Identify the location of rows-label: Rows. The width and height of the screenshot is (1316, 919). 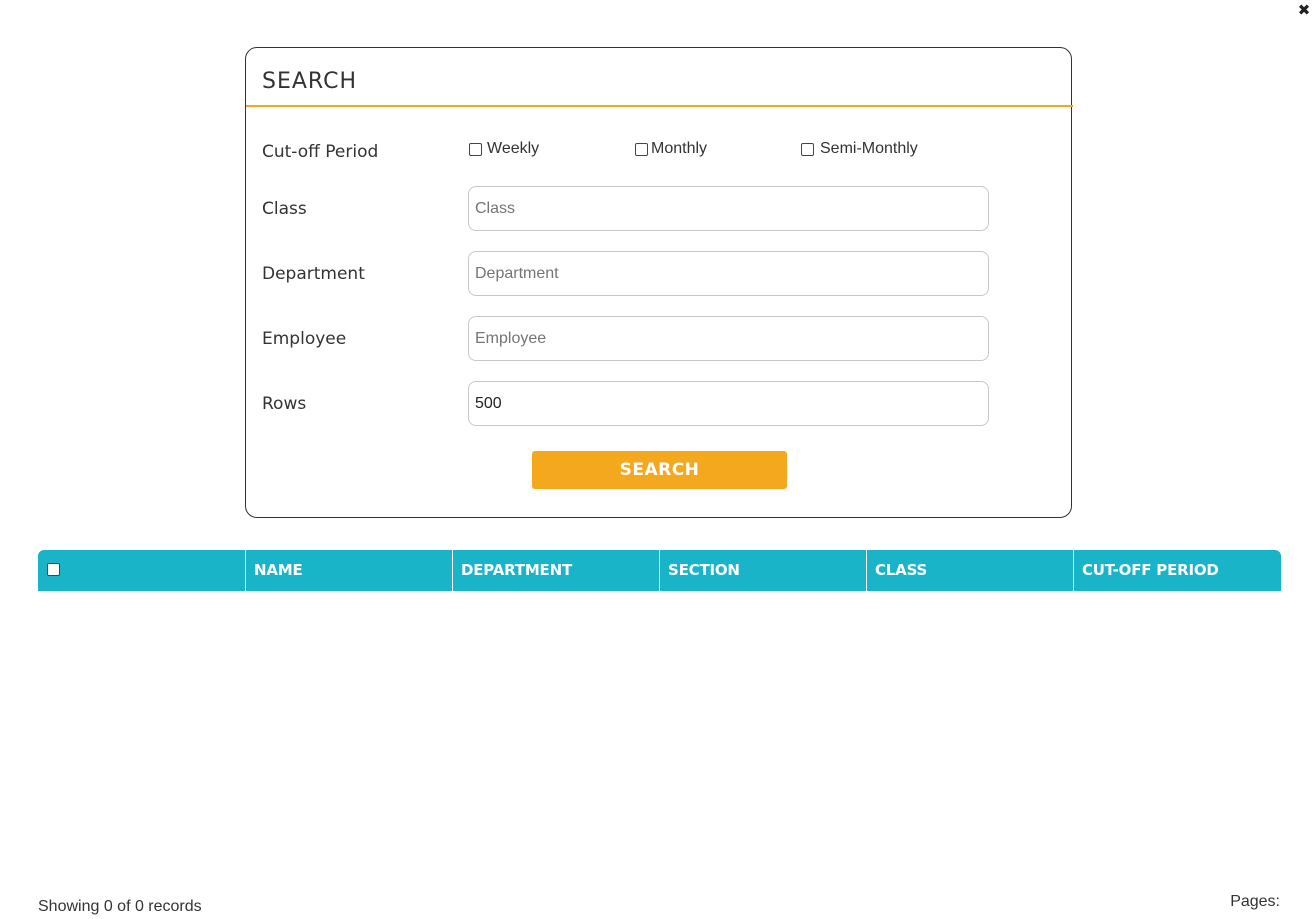
(284, 404).